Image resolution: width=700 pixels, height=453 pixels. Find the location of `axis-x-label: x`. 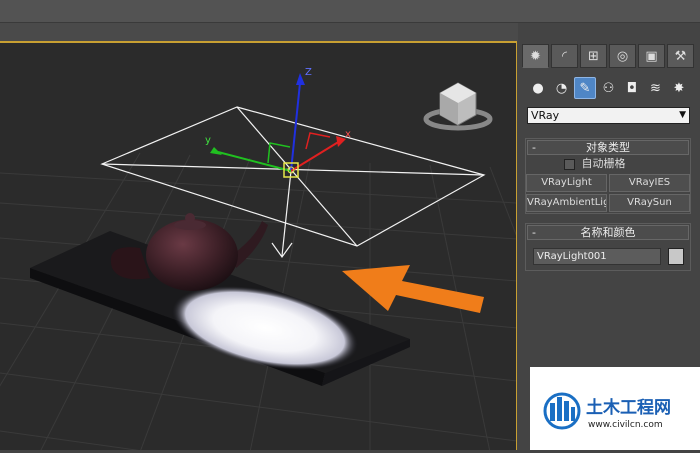

axis-x-label: x is located at coordinates (348, 134).